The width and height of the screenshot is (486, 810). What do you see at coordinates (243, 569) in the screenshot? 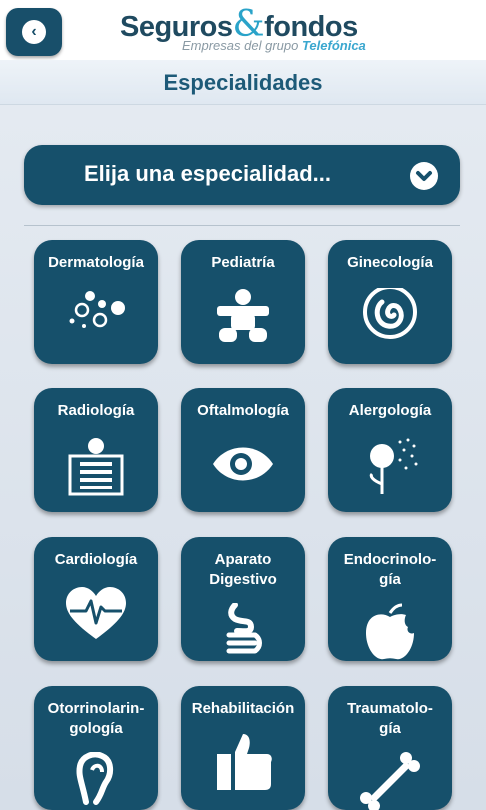
I see `tile-label: Aparato Digestivo` at bounding box center [243, 569].